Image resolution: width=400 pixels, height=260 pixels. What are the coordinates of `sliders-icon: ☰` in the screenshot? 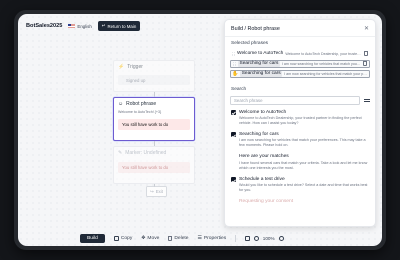 It's located at (199, 238).